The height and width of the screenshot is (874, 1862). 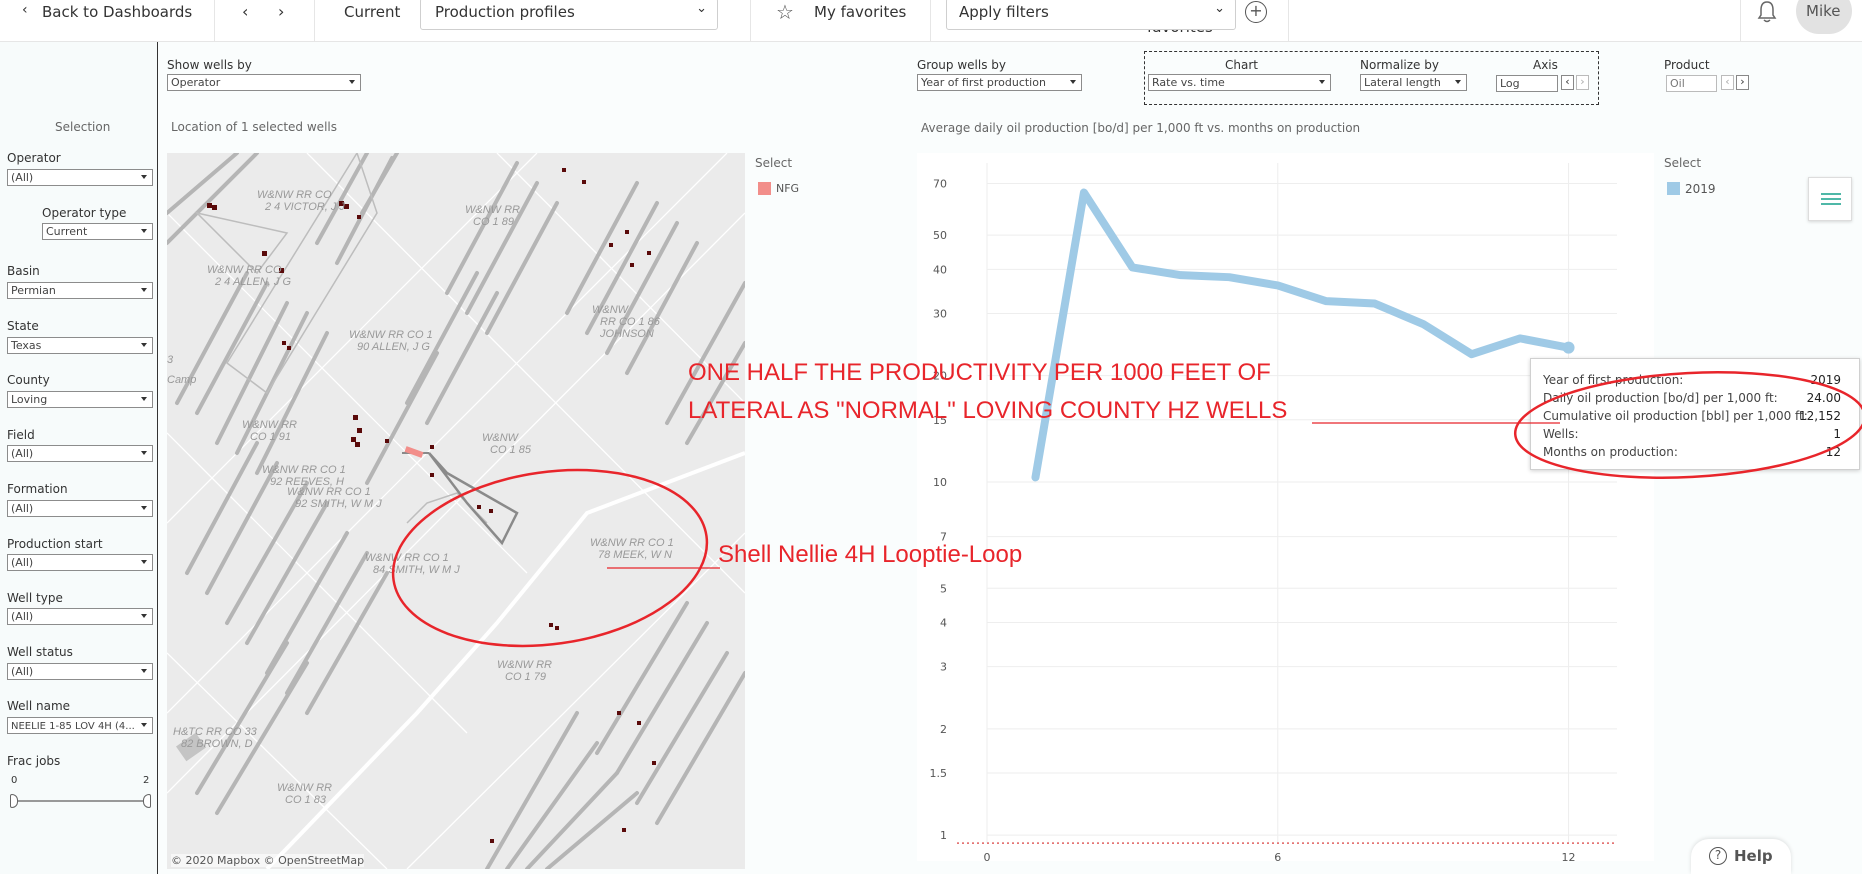 I want to click on x-tick-label: 12, so click(x=1569, y=856).